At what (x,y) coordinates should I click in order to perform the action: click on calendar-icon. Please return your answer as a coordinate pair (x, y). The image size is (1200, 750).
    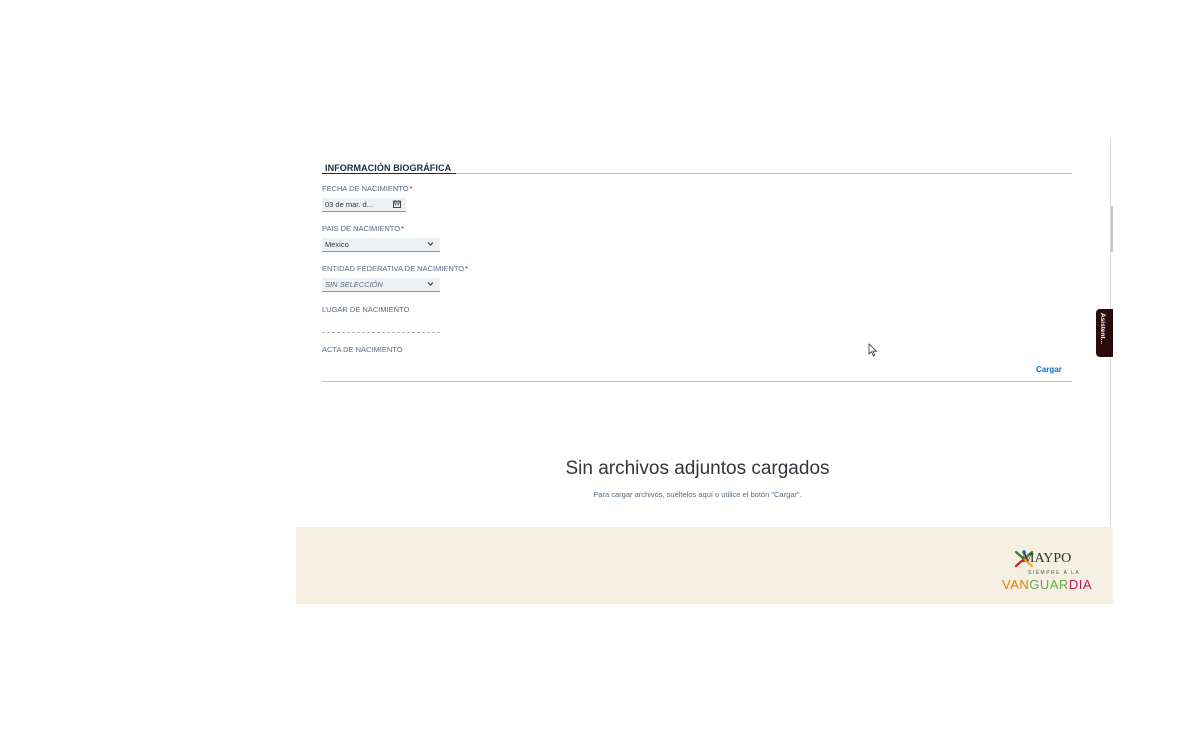
    Looking at the image, I should click on (397, 204).